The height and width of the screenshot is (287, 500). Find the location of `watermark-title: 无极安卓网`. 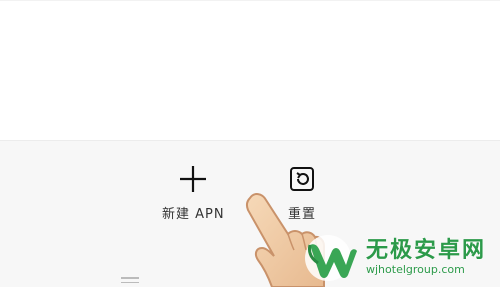

watermark-title: 无极安卓网 is located at coordinates (426, 250).